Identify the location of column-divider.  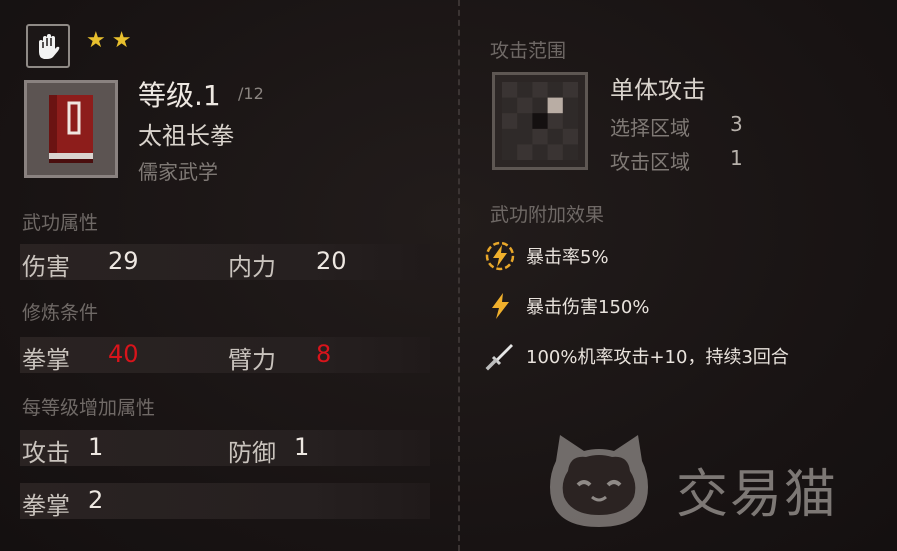
(459, 275).